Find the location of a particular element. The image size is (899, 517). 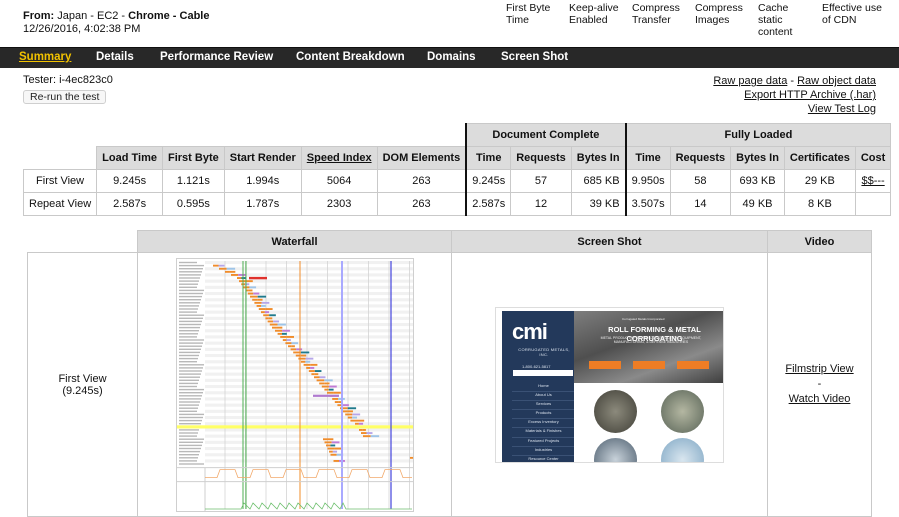

col-speed-index: Speed Index is located at coordinates (339, 158).